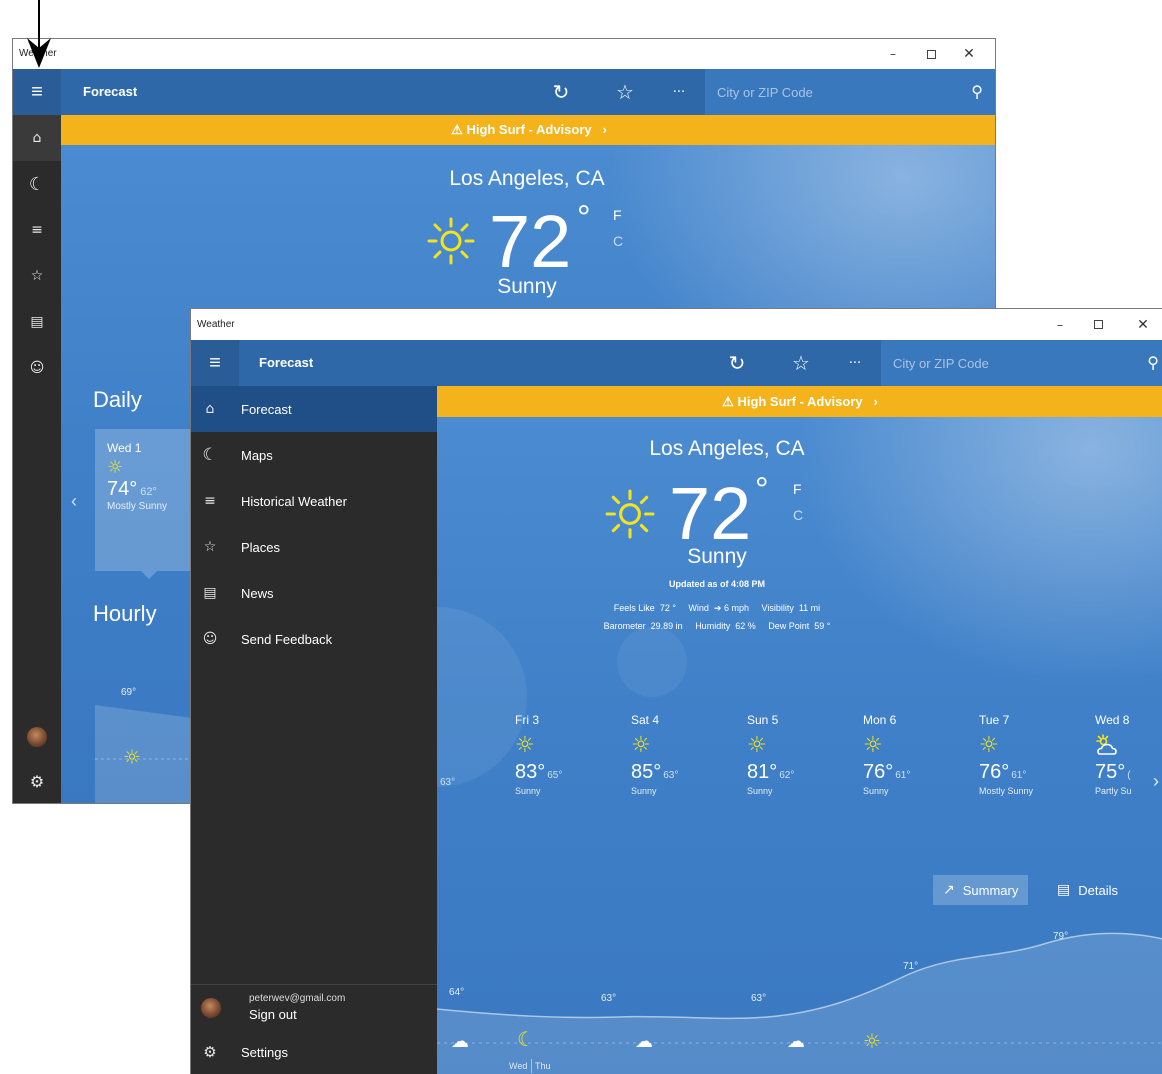  I want to click on next-days-arrow: ›, so click(1156, 781).